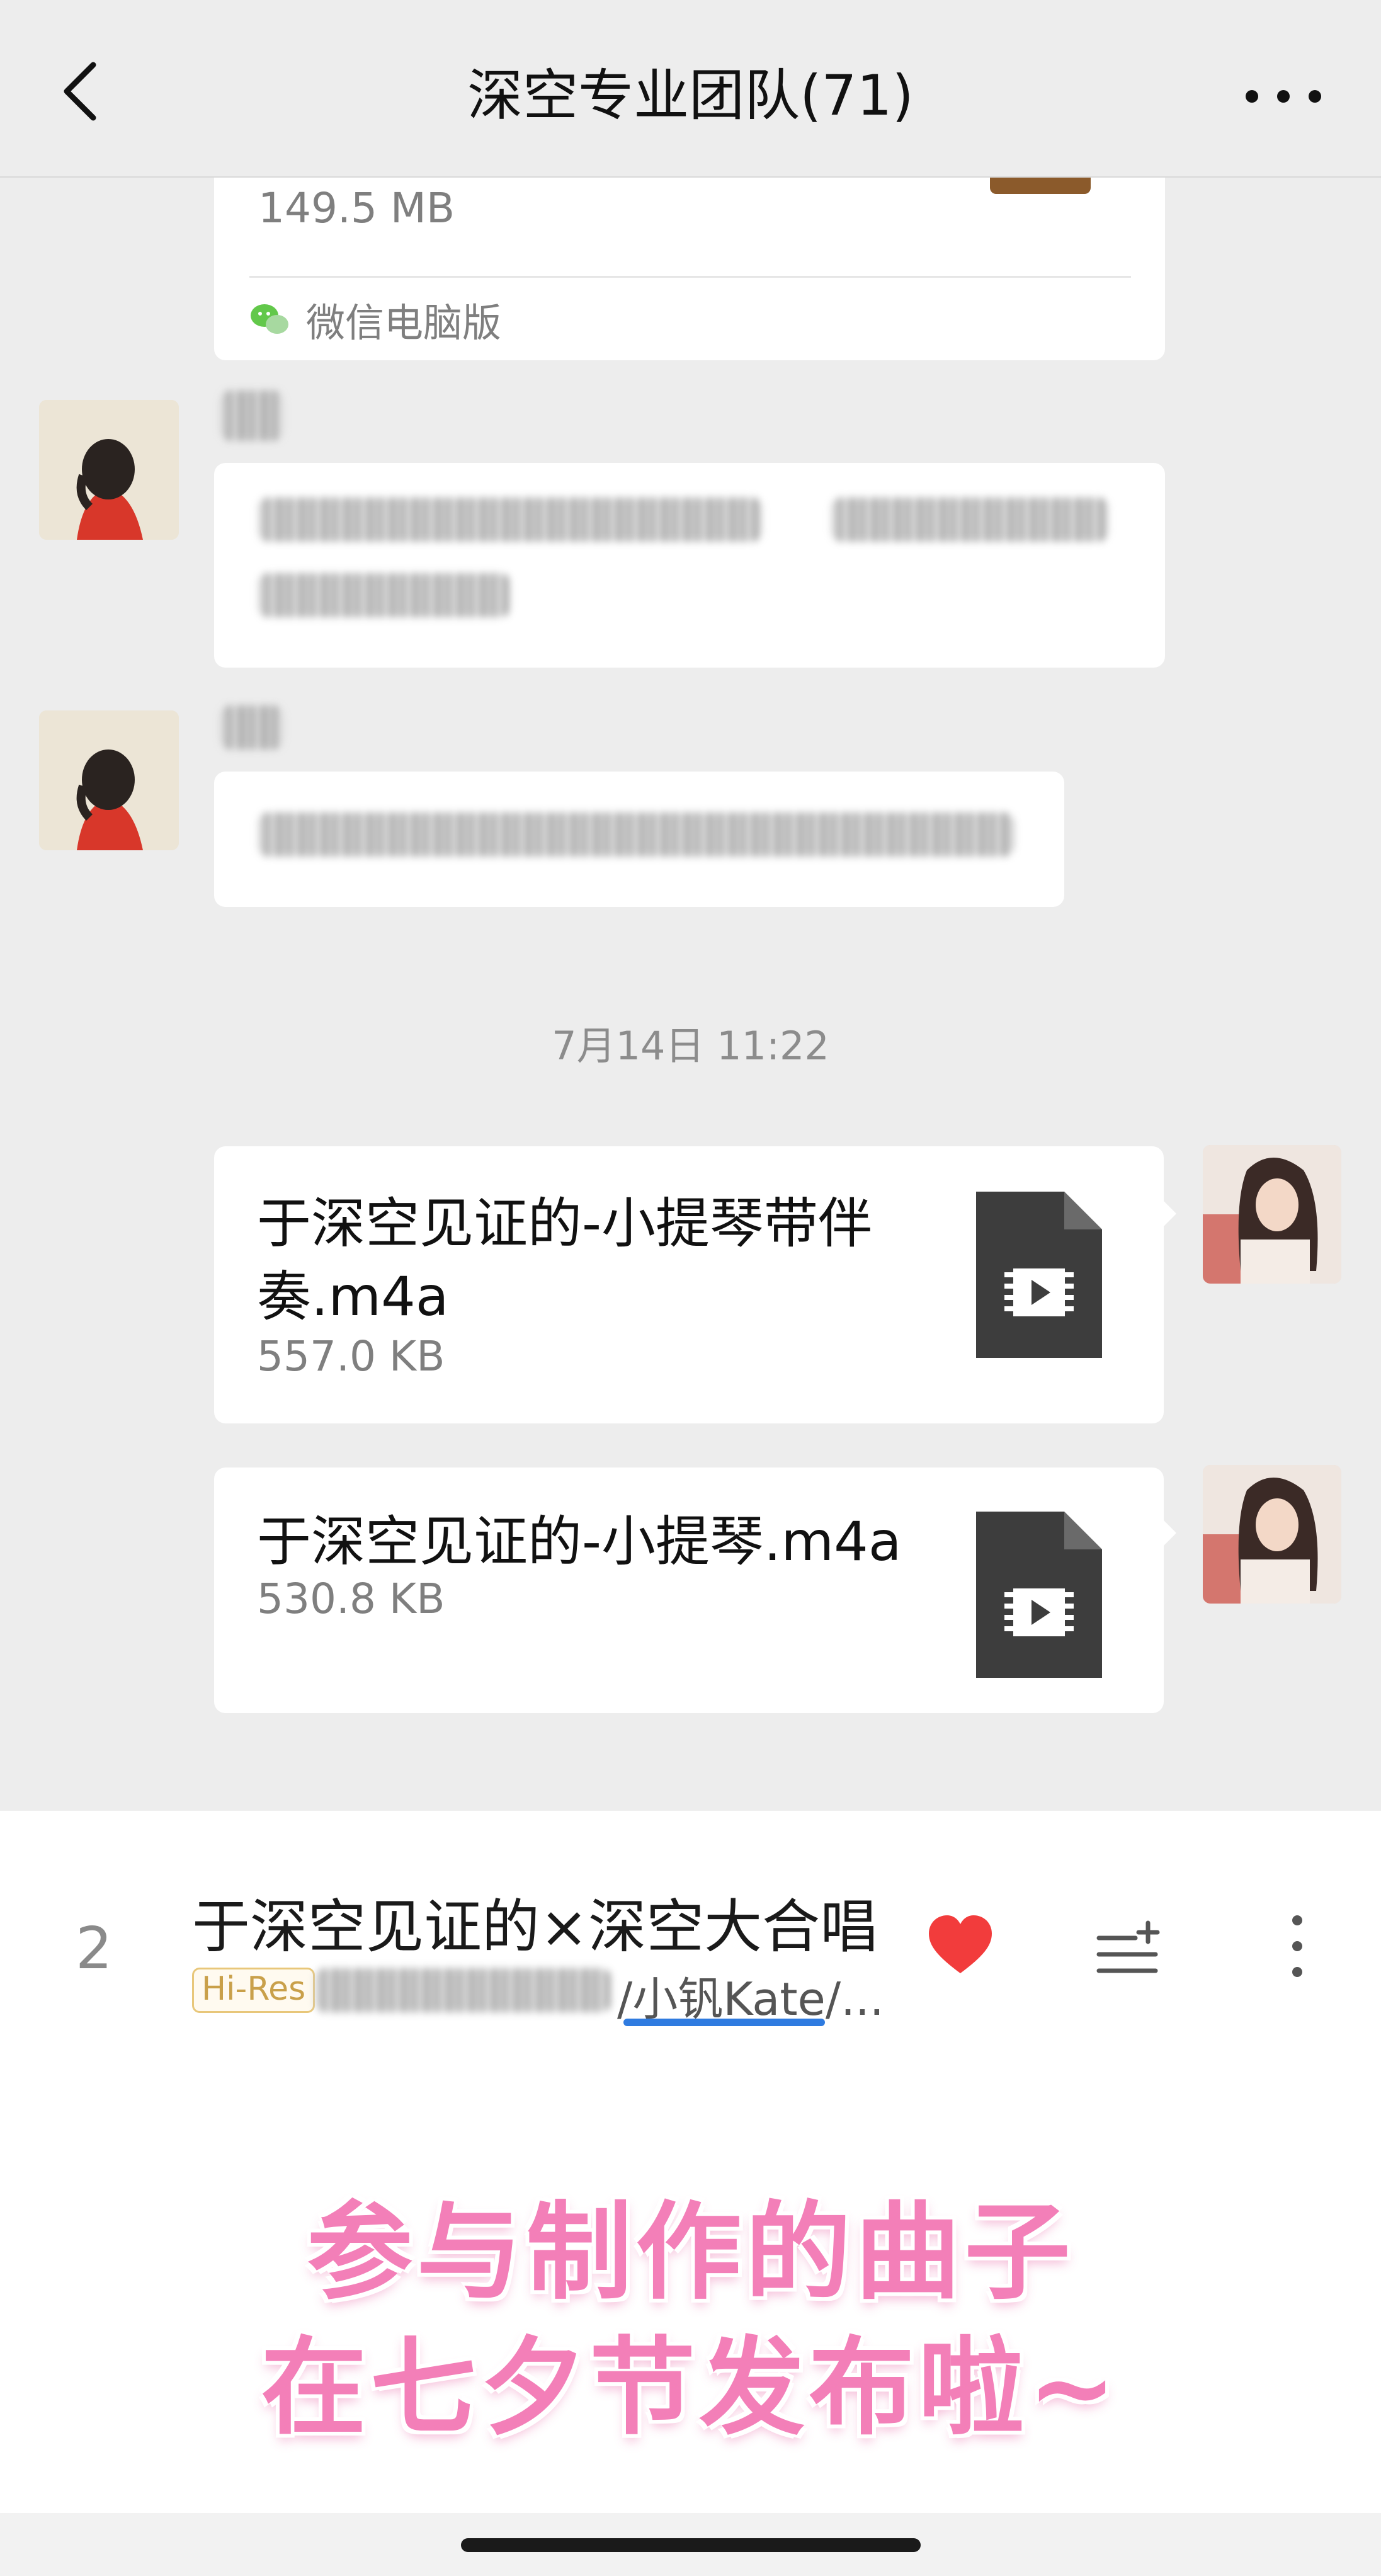  Describe the element at coordinates (270, 319) in the screenshot. I see `wechat-icon` at that location.